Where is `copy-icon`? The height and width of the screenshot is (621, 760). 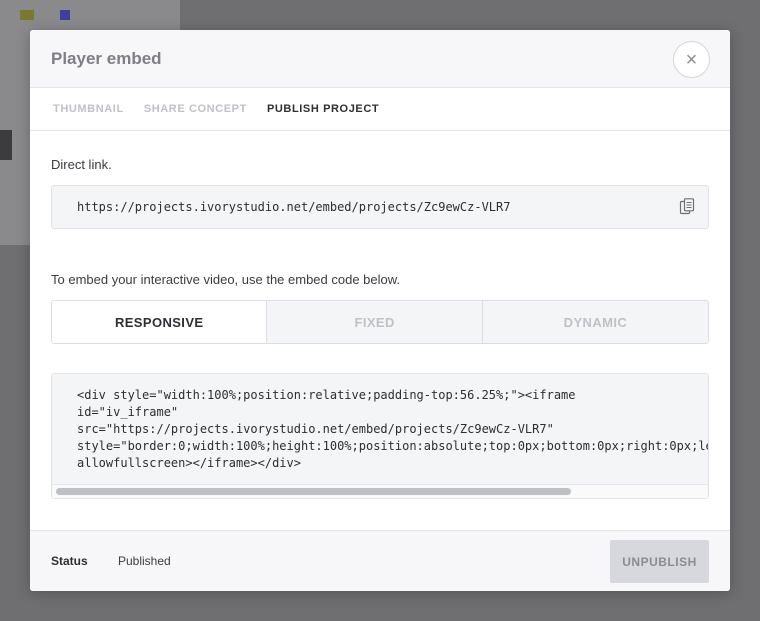
copy-icon is located at coordinates (687, 207).